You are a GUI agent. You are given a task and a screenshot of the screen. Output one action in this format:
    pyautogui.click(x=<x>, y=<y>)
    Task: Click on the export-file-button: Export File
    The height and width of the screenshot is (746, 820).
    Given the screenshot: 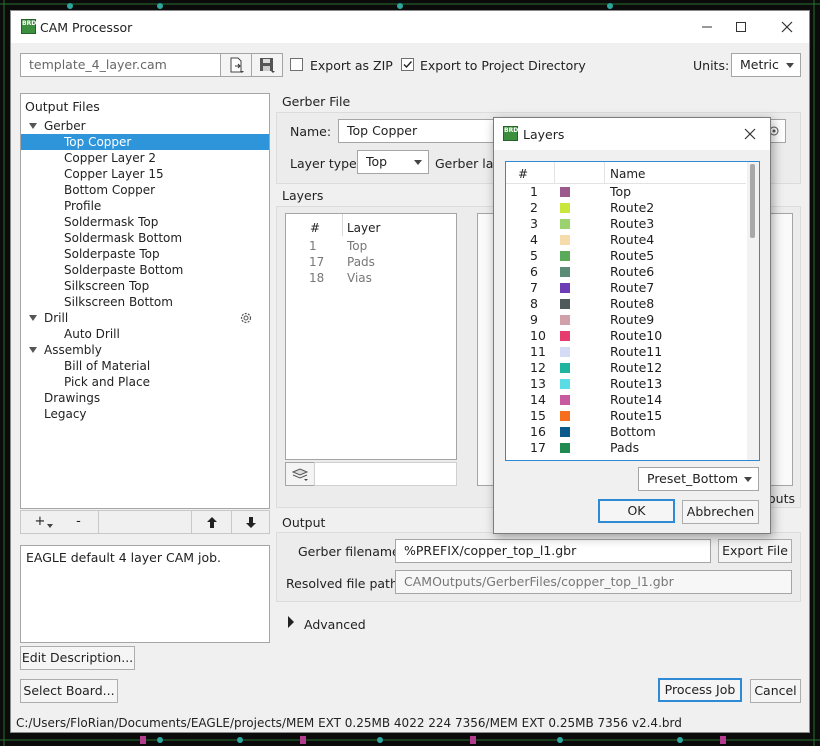 What is the action you would take?
    pyautogui.click(x=755, y=551)
    